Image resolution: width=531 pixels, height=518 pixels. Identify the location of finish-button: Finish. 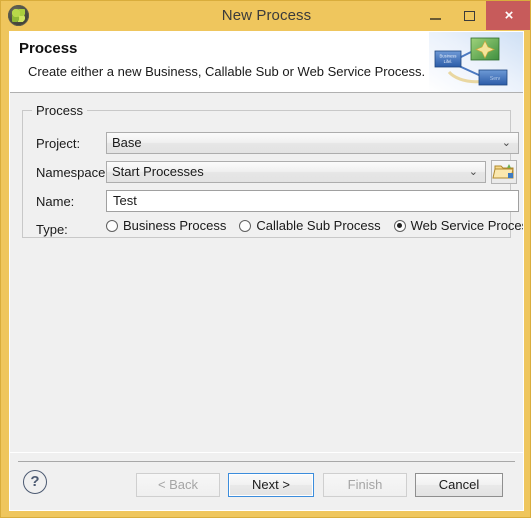
(365, 485).